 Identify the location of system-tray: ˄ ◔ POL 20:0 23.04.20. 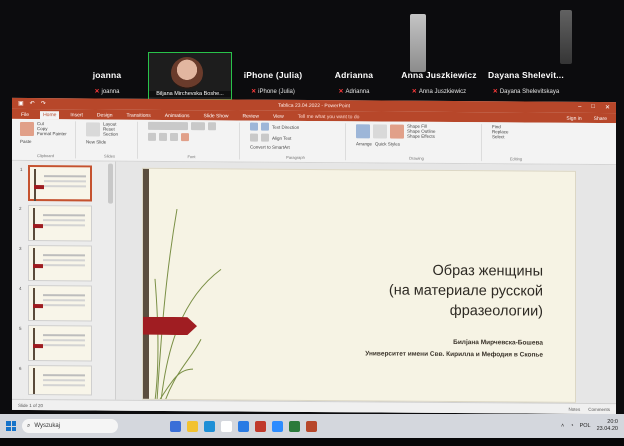
(589, 426).